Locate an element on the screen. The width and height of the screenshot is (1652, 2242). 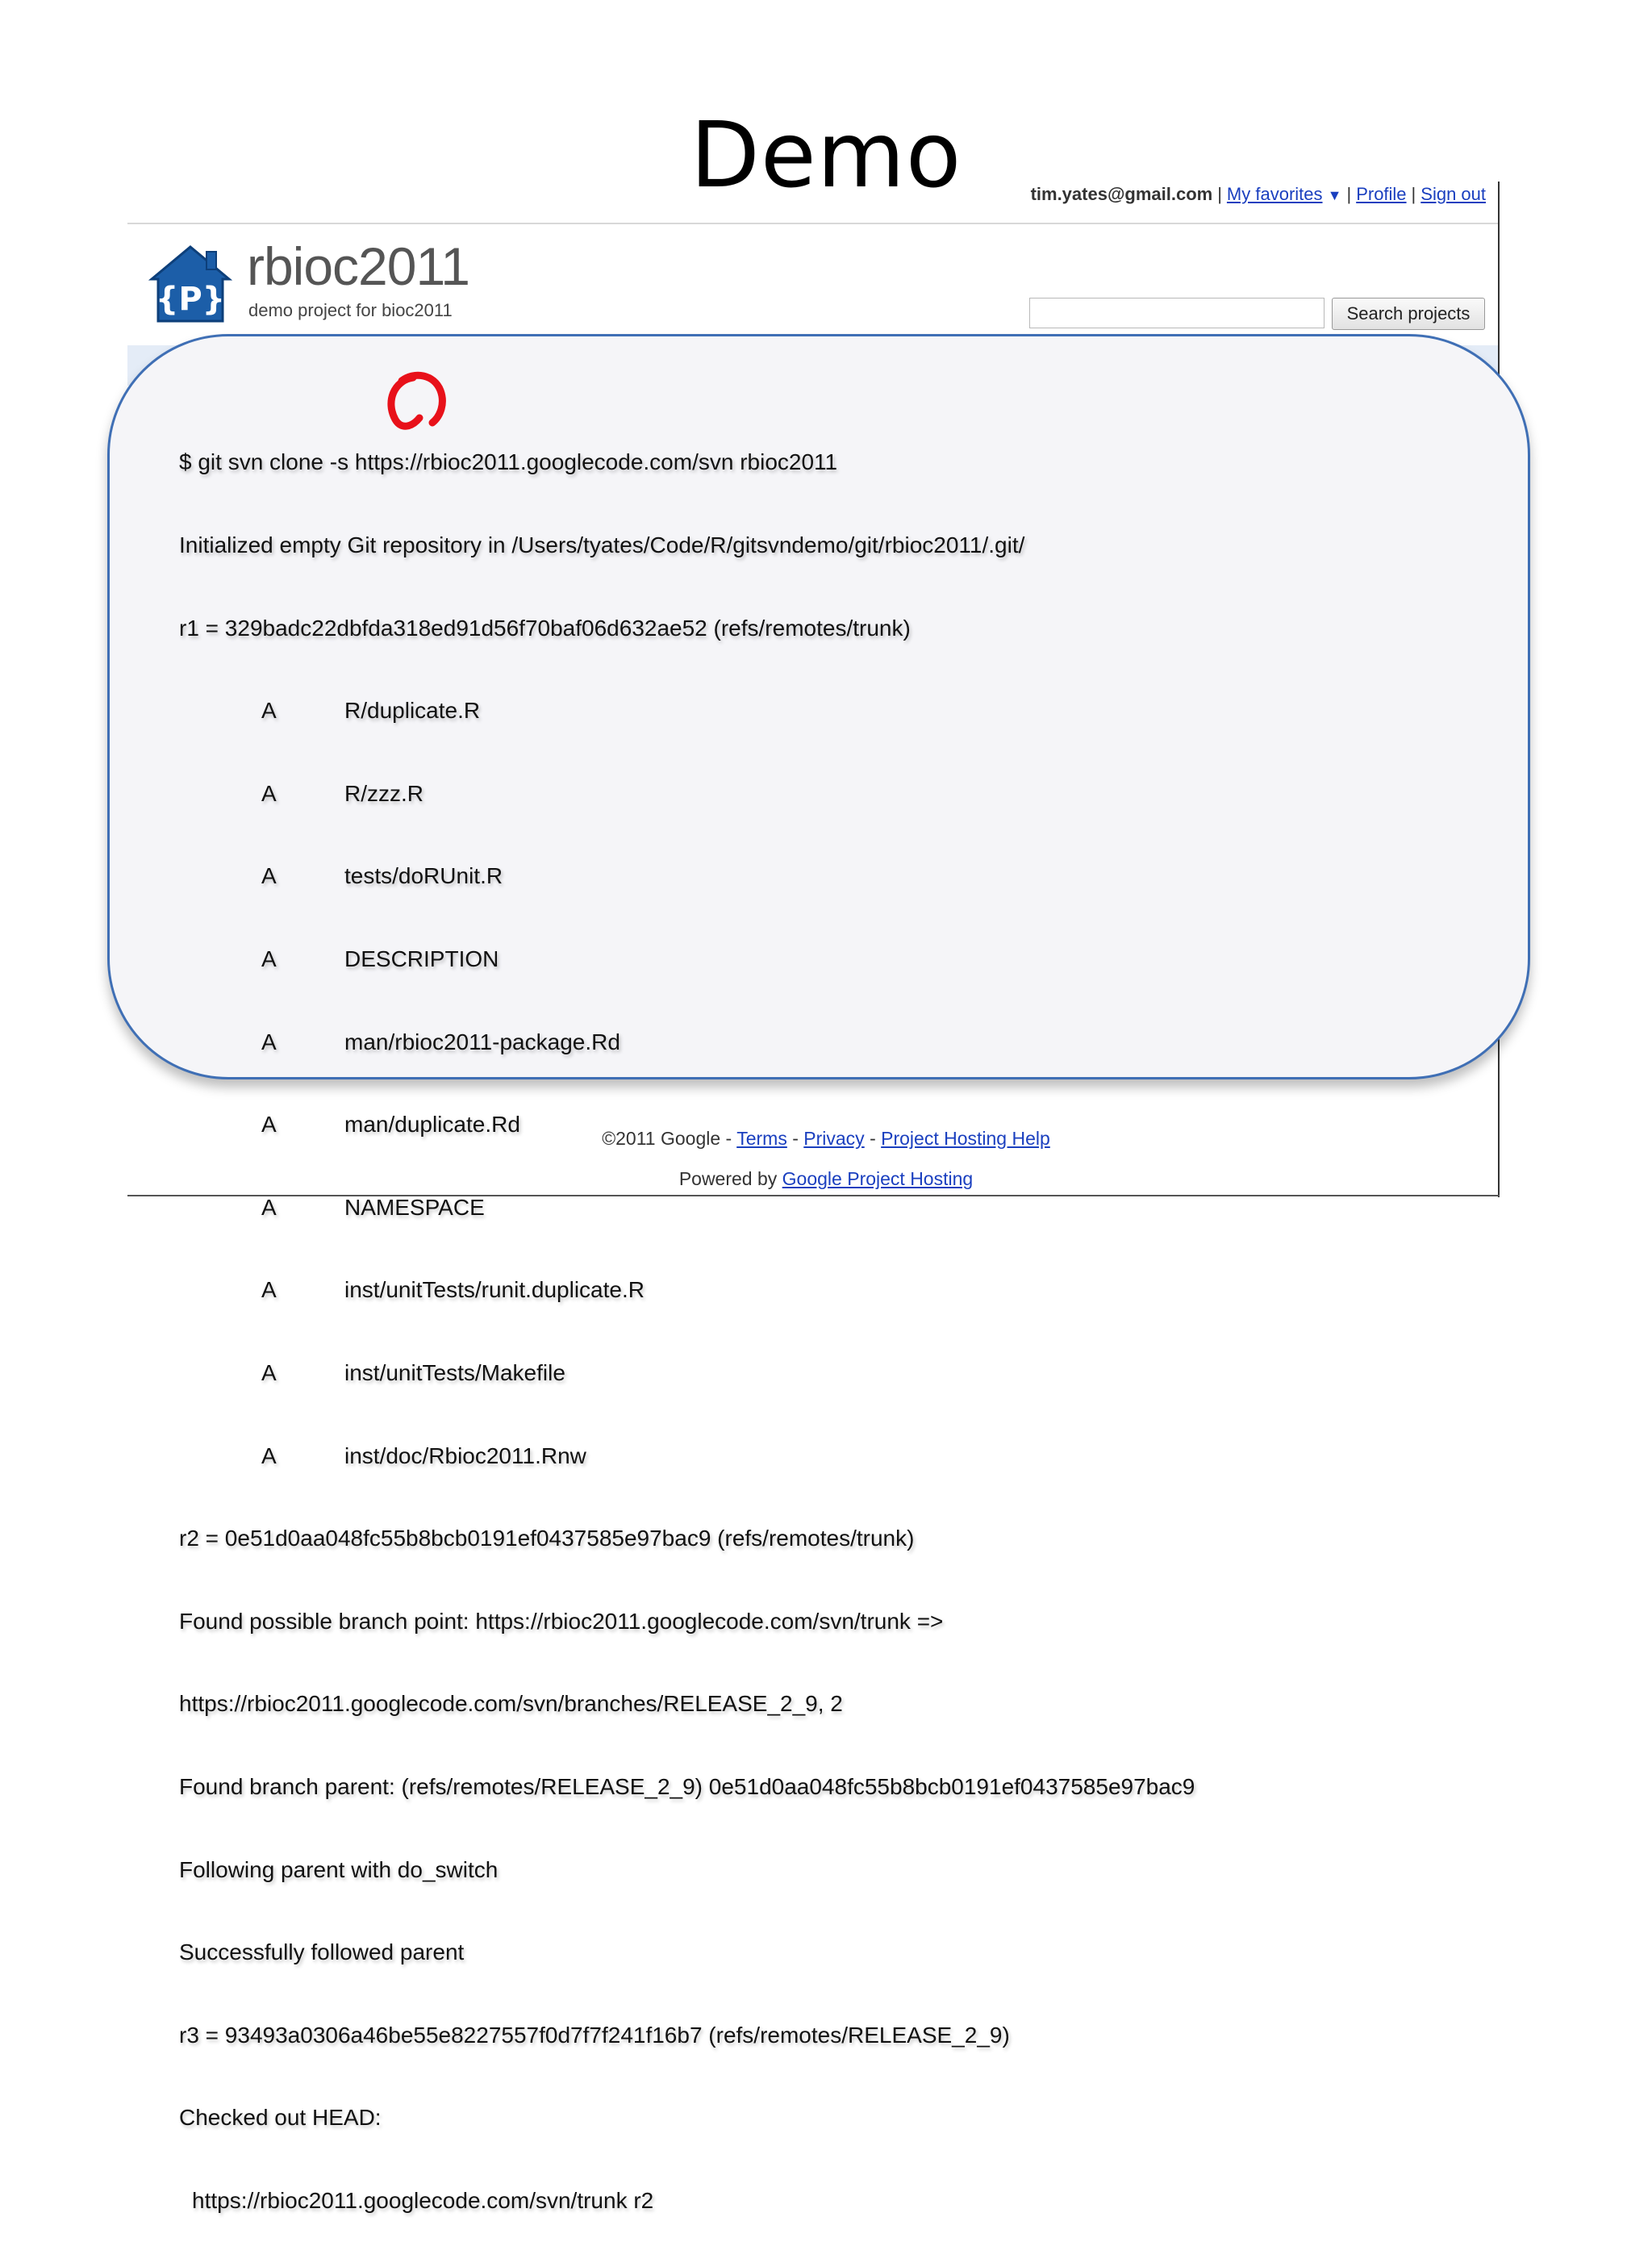
file-entry: Ainst/unitTests/runit.duplicate.R is located at coordinates (687, 1290).